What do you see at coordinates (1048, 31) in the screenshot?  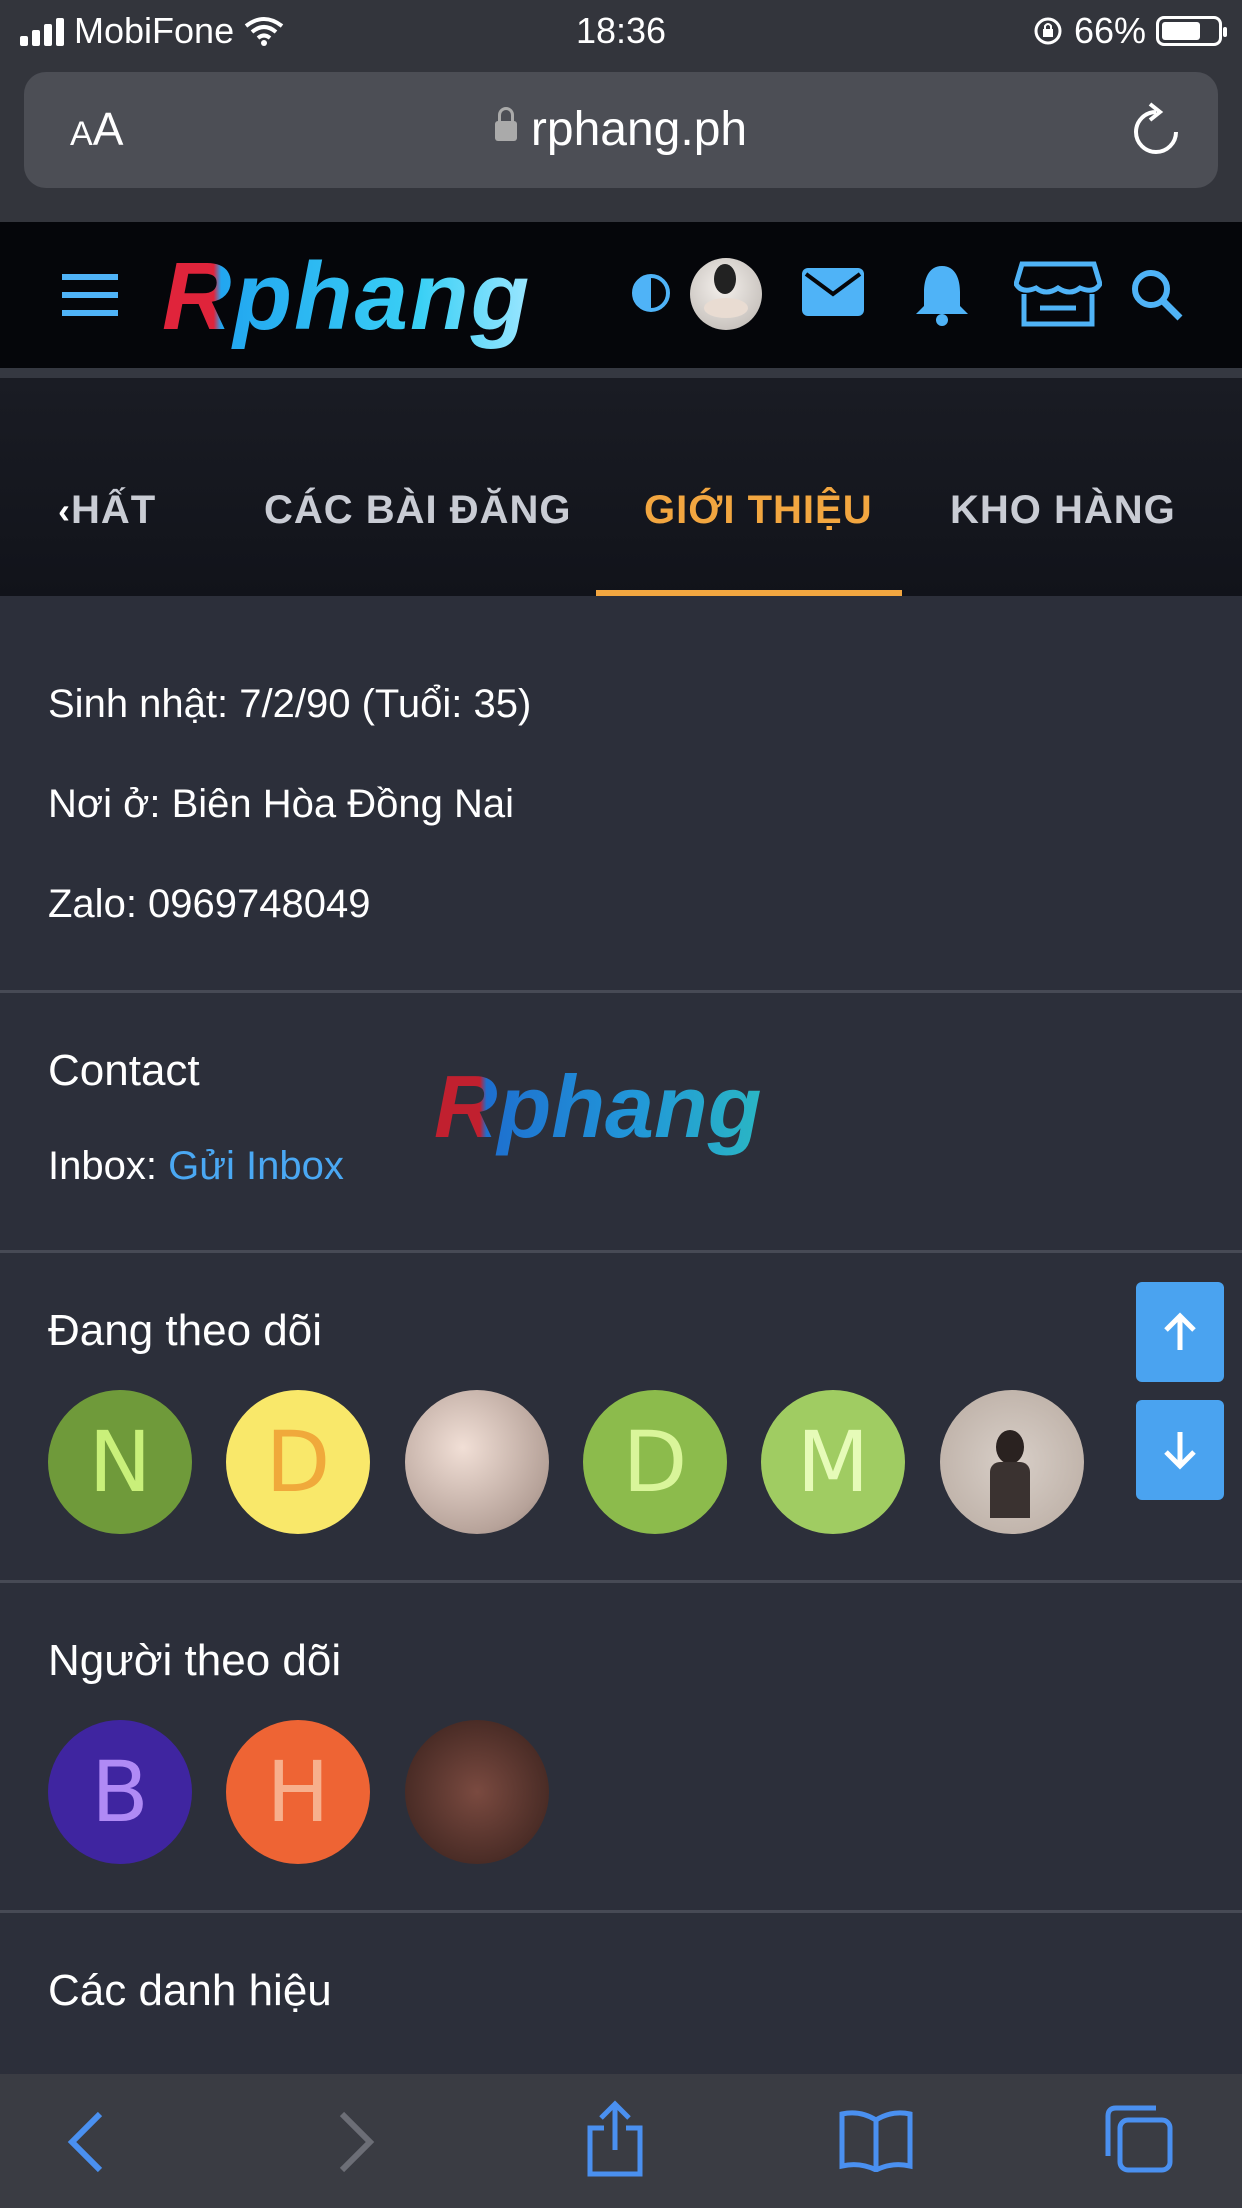 I see `orientation-lock-icon` at bounding box center [1048, 31].